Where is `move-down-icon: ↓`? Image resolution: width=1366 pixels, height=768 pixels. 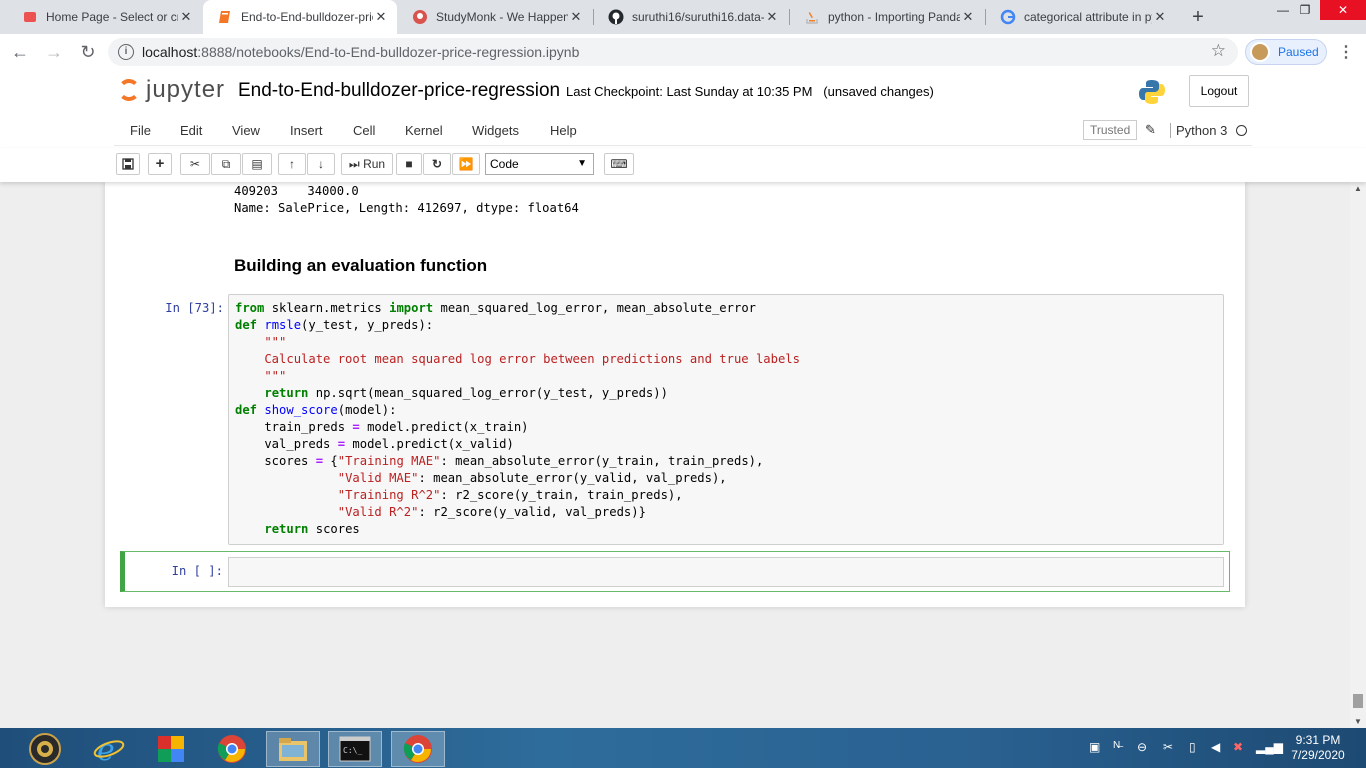
move-down-icon: ↓ is located at coordinates (321, 164).